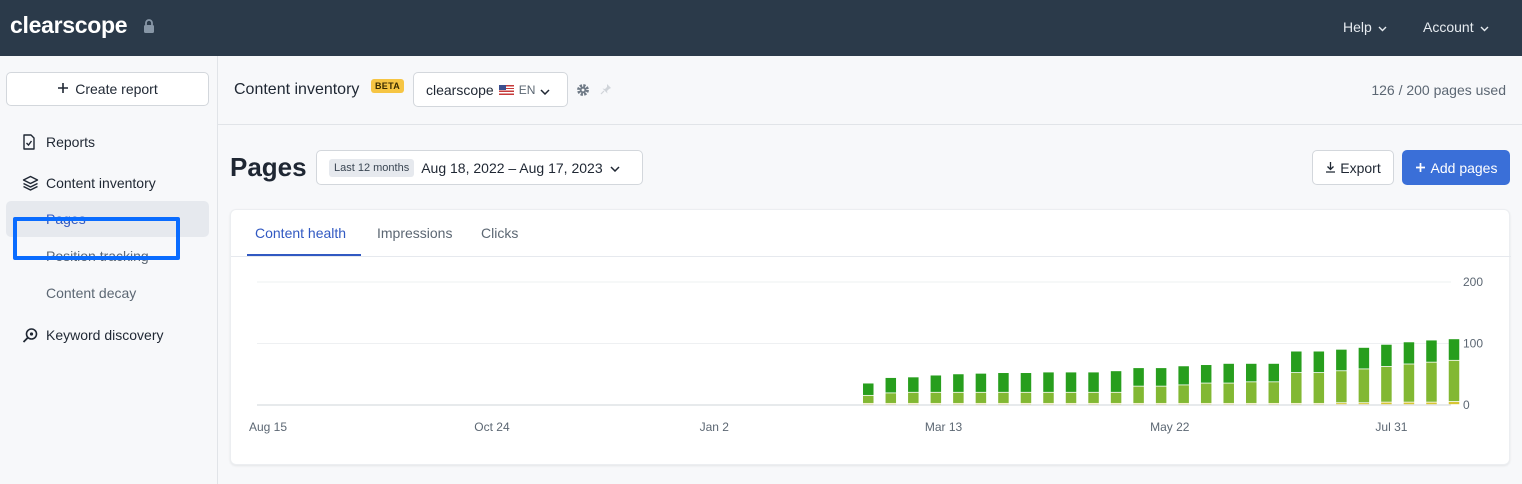 This screenshot has height=484, width=1522. Describe the element at coordinates (492, 427) in the screenshot. I see `x-tick-label: Oct 24` at that location.